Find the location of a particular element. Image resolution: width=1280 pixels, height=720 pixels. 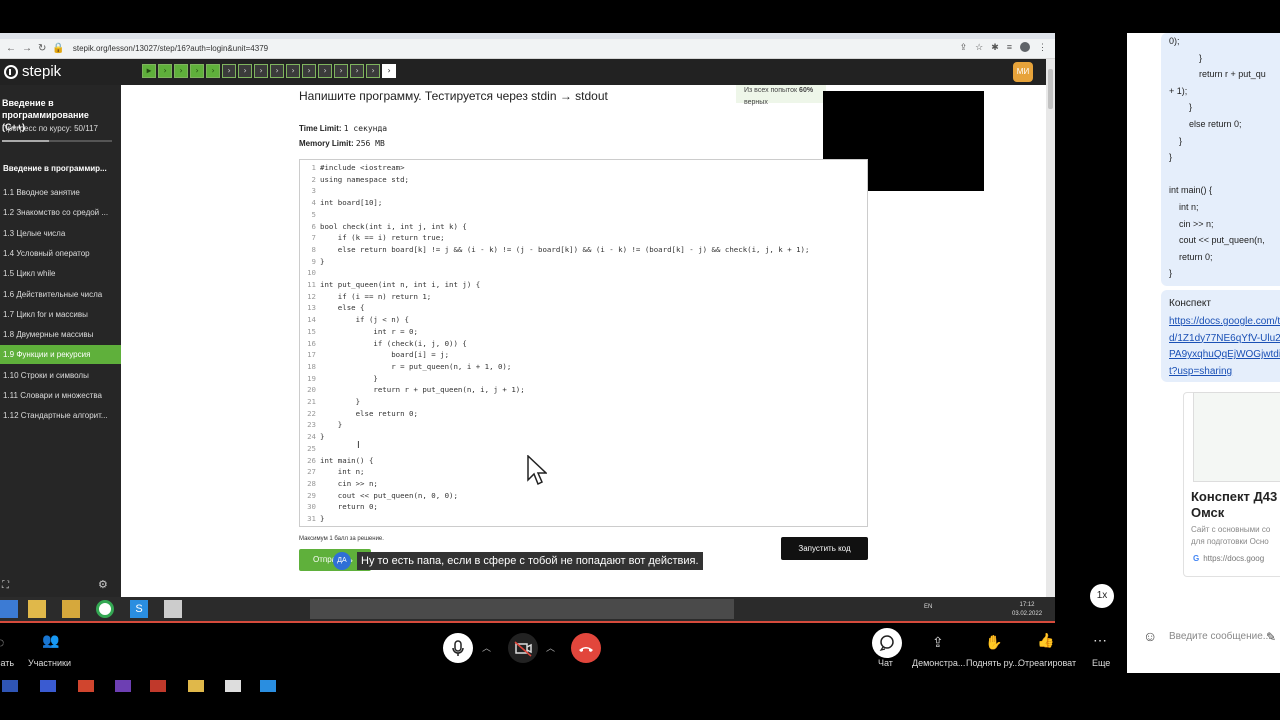

run-code-button: Запустить код is located at coordinates (824, 548).